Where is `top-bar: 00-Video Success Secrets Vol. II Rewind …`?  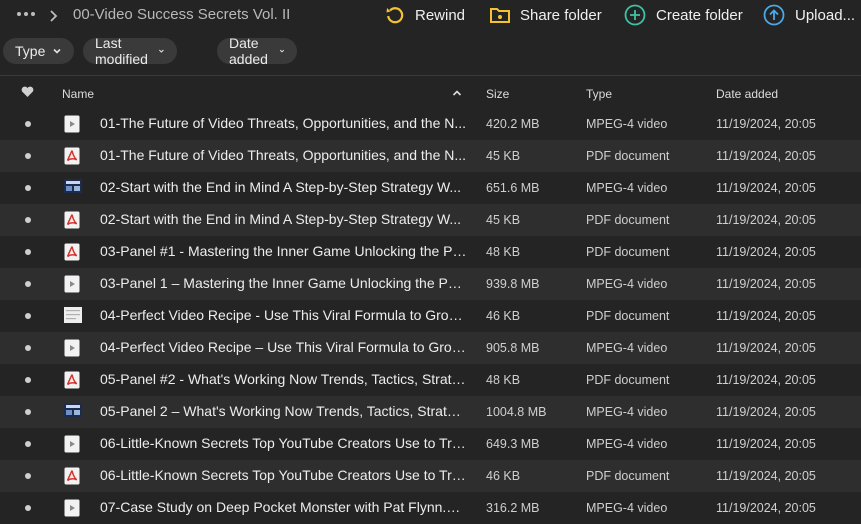
top-bar: 00-Video Success Secrets Vol. II Rewind … is located at coordinates (430, 15).